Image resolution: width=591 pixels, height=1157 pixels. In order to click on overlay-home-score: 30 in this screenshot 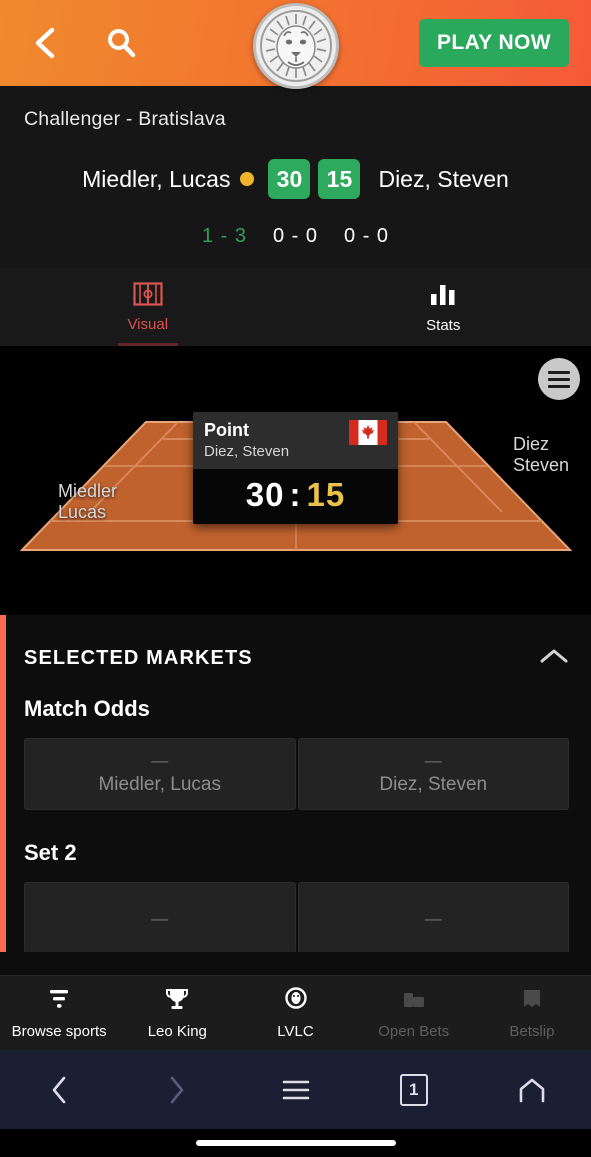, I will do `click(265, 494)`.